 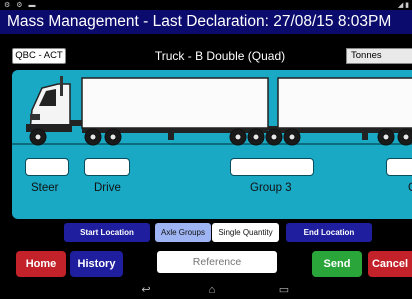 I want to click on truck-type-label: Truck - B Double (Quad), so click(x=220, y=56).